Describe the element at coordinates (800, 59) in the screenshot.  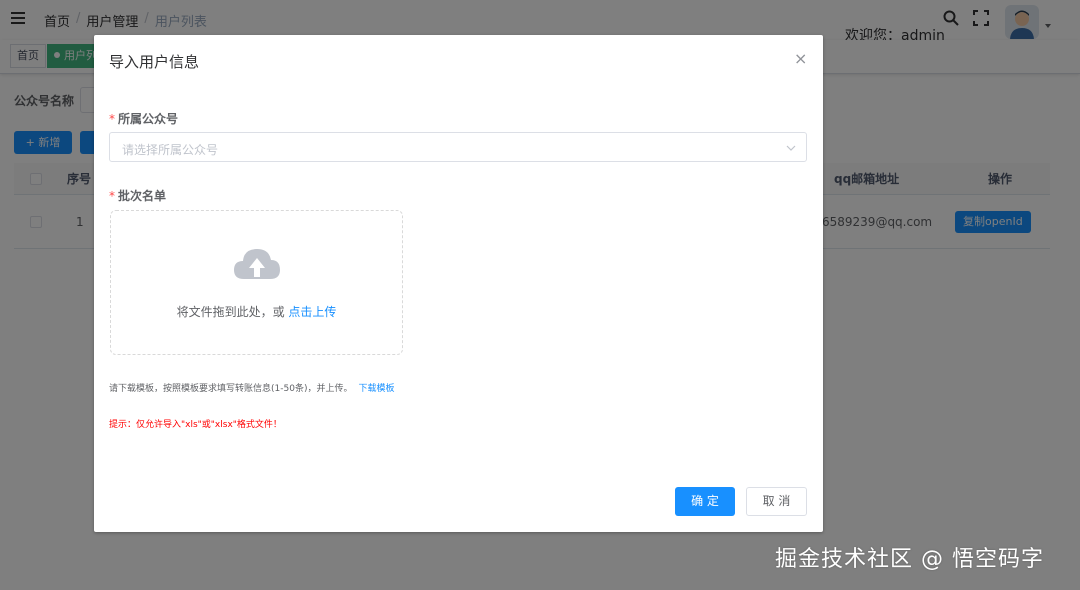
I see `close-icon: ×` at that location.